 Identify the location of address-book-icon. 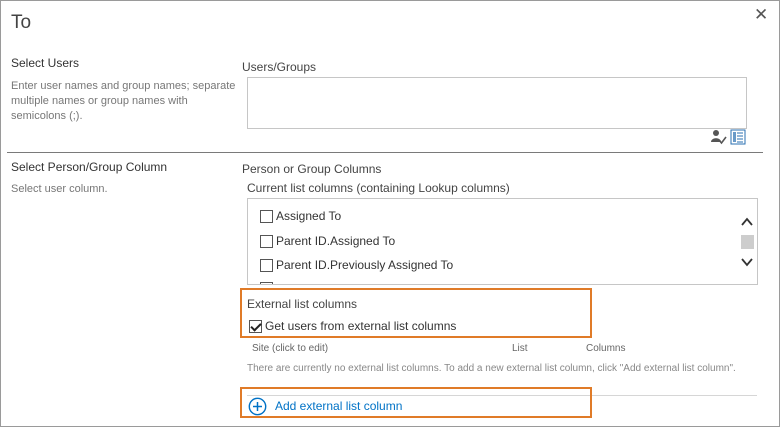
(738, 137).